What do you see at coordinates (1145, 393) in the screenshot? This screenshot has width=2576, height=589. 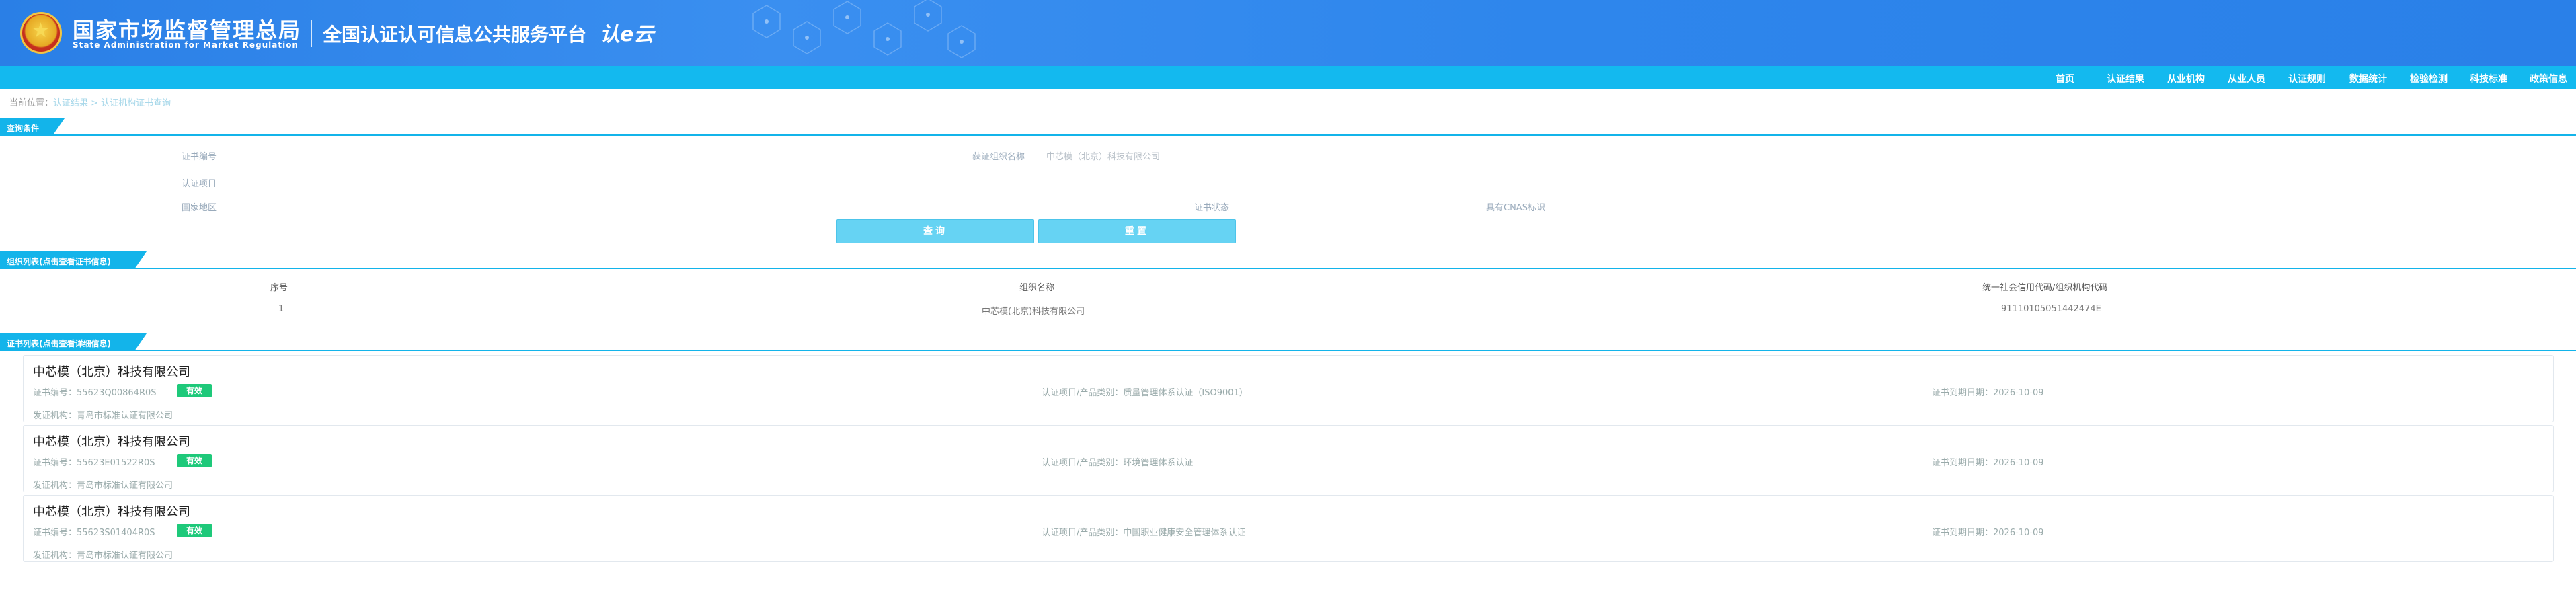 I see `cert-card-project: 认证项目/产品类别：质量管理体系认证（ISO9001）` at bounding box center [1145, 393].